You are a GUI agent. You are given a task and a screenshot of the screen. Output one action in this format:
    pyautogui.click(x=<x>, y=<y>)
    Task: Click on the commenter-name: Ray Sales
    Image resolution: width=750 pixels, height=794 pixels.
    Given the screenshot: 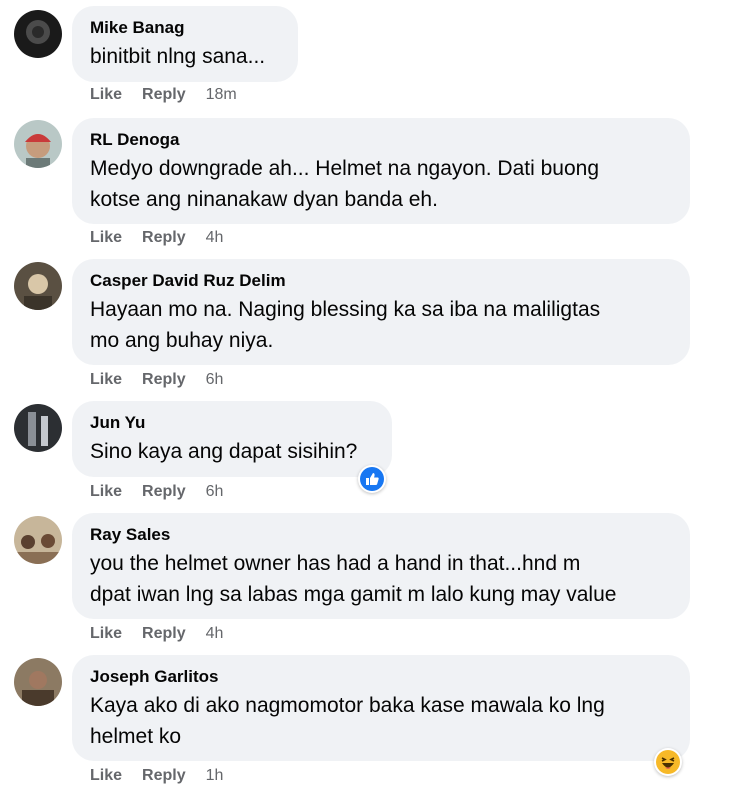 What is the action you would take?
    pyautogui.click(x=381, y=535)
    